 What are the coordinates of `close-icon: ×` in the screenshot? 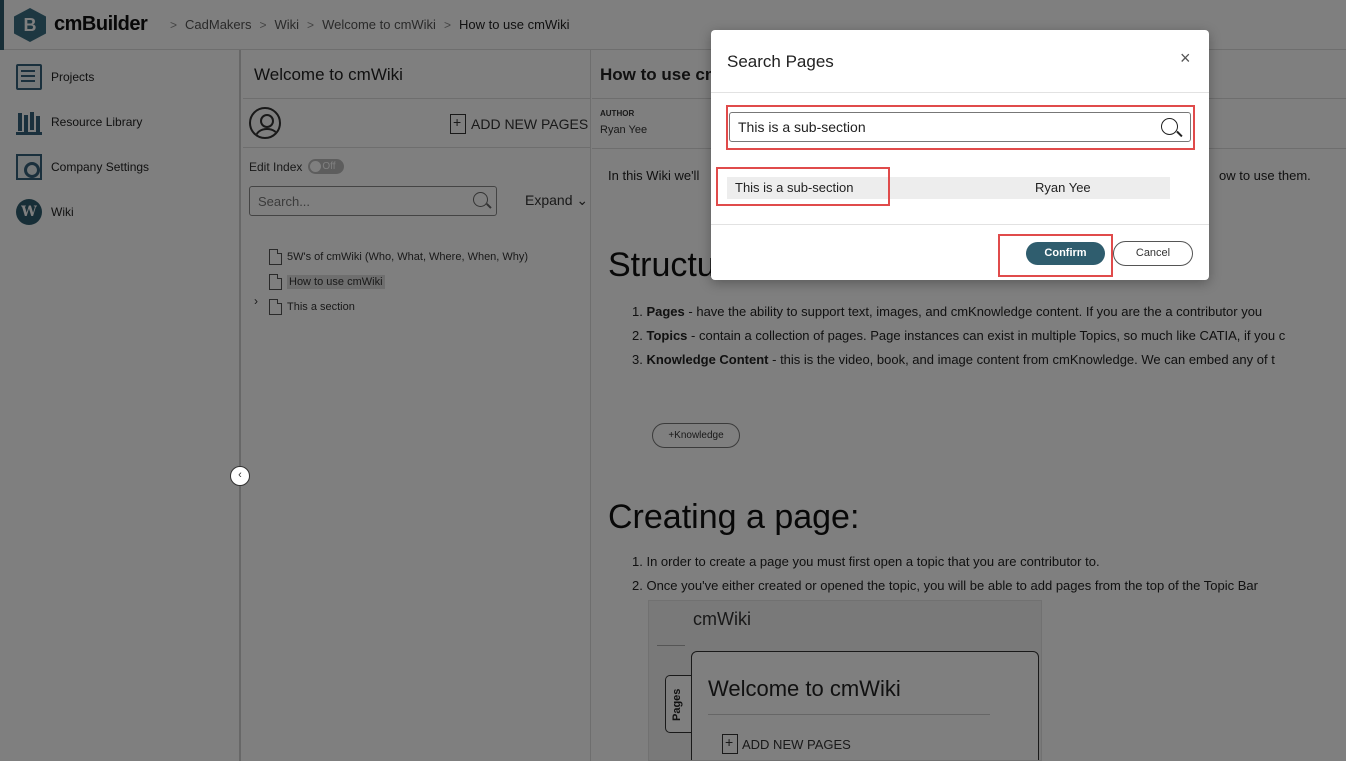 It's located at (1185, 58).